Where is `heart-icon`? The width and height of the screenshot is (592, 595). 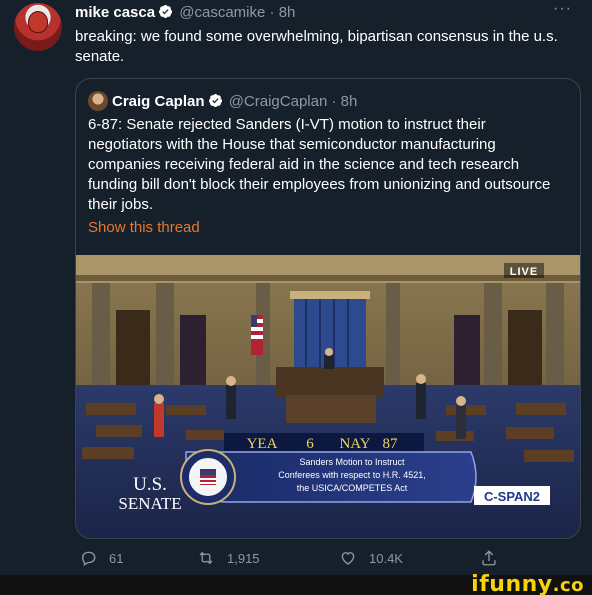
heart-icon is located at coordinates (348, 558).